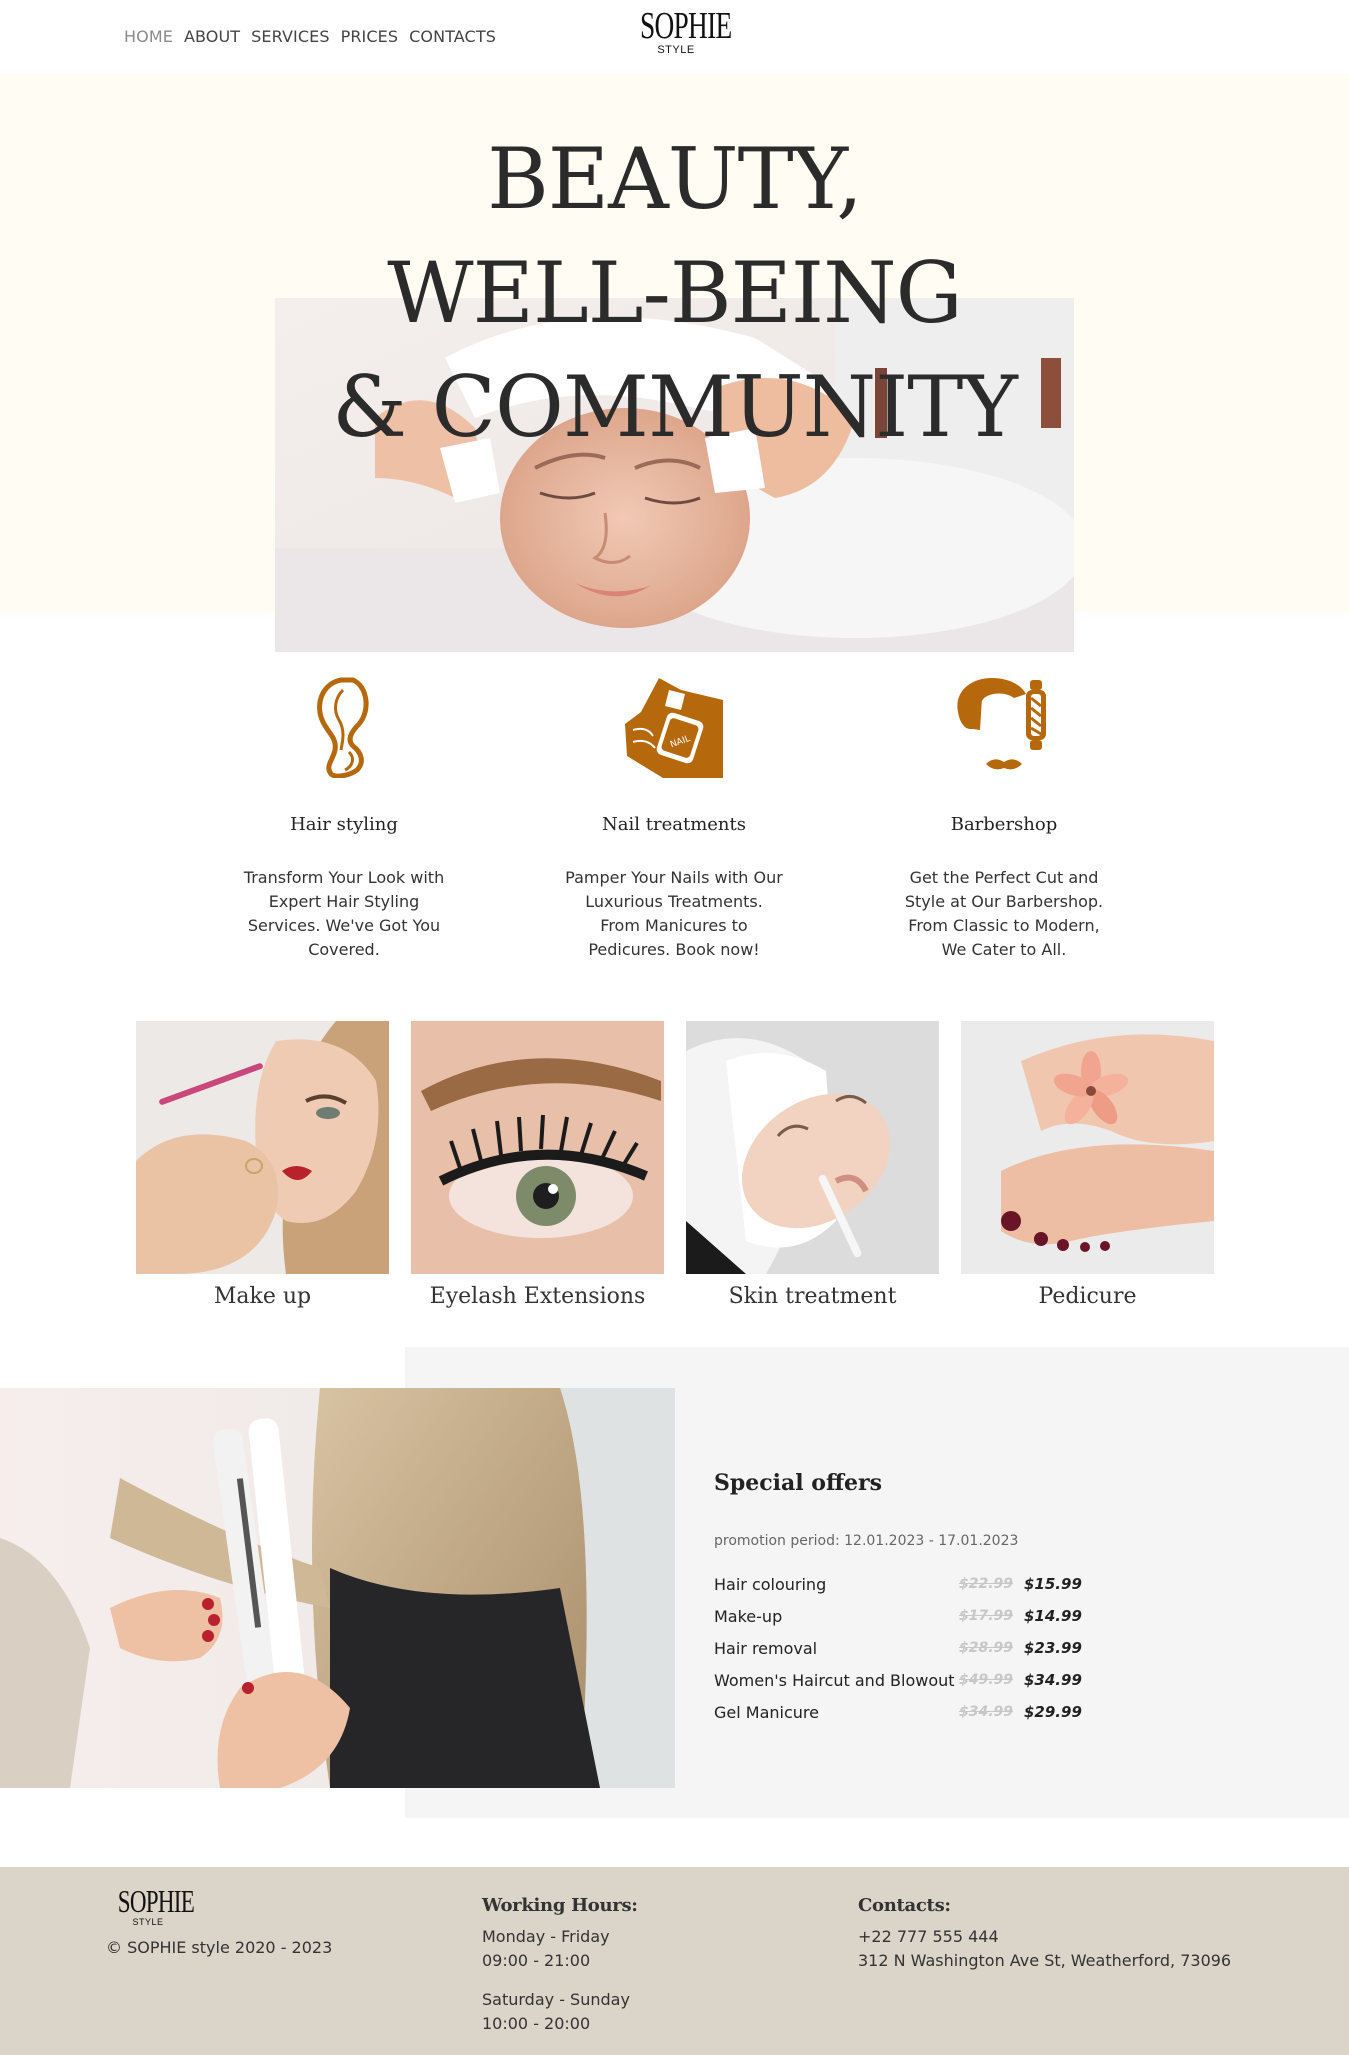  I want to click on weekdays-time: 09:00 - 21:00, so click(536, 1960).